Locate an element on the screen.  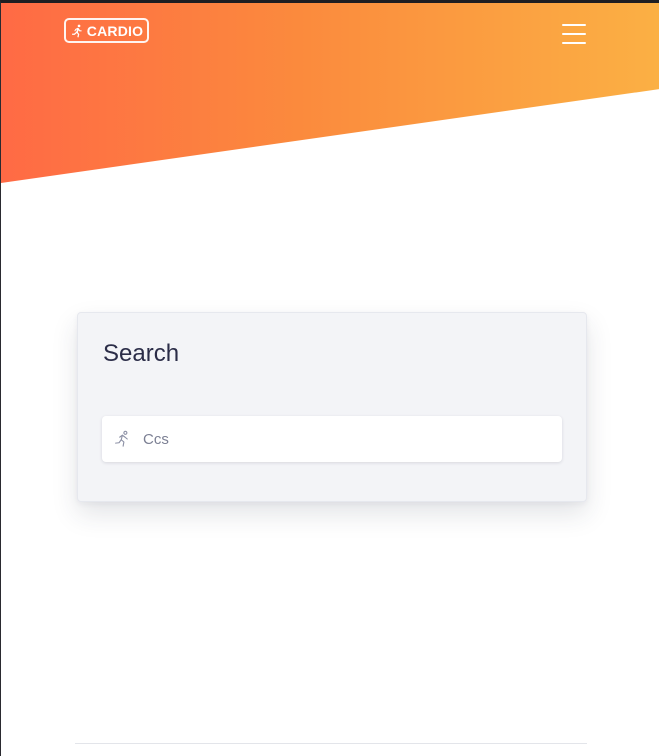
logo-text: CARDIO is located at coordinates (115, 30).